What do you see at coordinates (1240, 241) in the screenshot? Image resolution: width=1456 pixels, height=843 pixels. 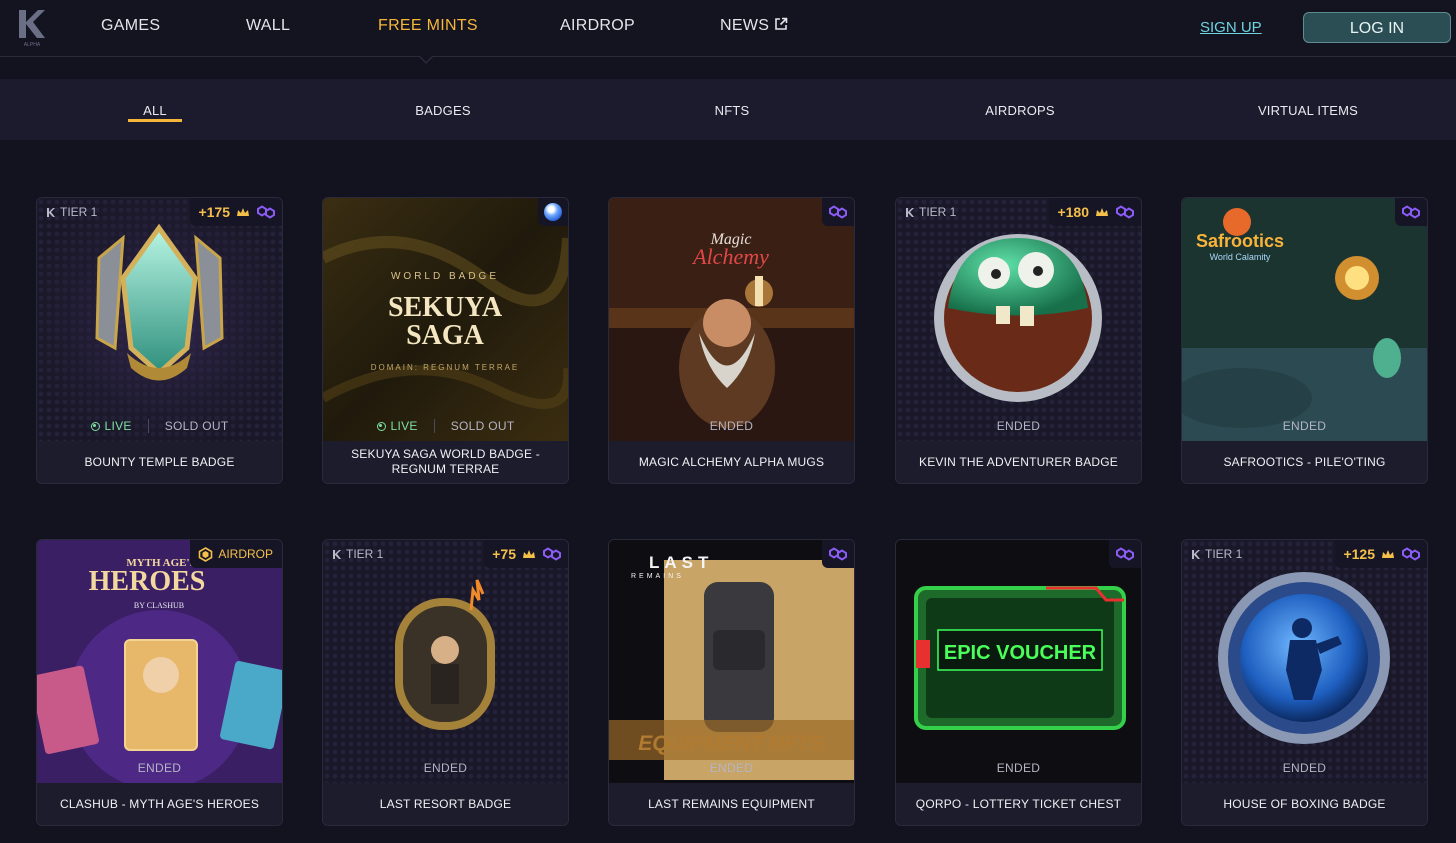 I see `safrootics-title: Safrootics` at bounding box center [1240, 241].